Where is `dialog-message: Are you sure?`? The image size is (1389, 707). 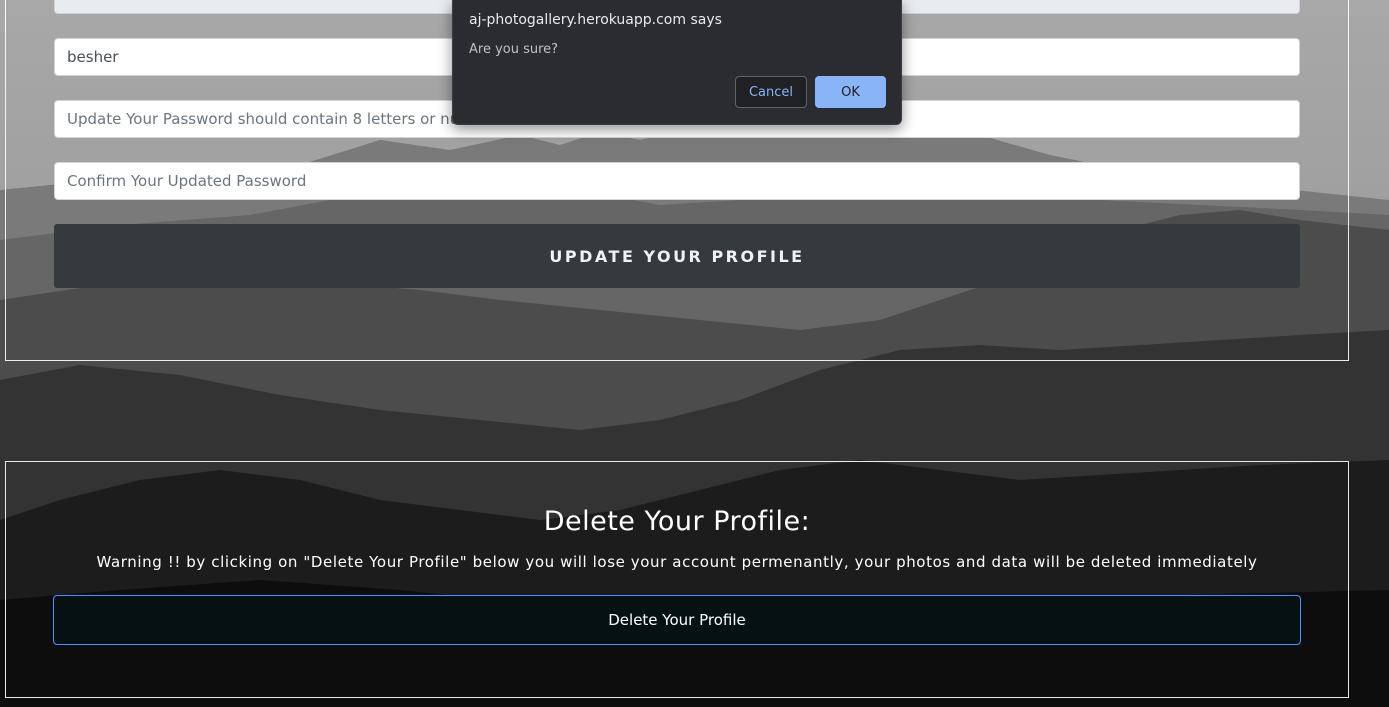
dialog-message: Are you sure? is located at coordinates (514, 49).